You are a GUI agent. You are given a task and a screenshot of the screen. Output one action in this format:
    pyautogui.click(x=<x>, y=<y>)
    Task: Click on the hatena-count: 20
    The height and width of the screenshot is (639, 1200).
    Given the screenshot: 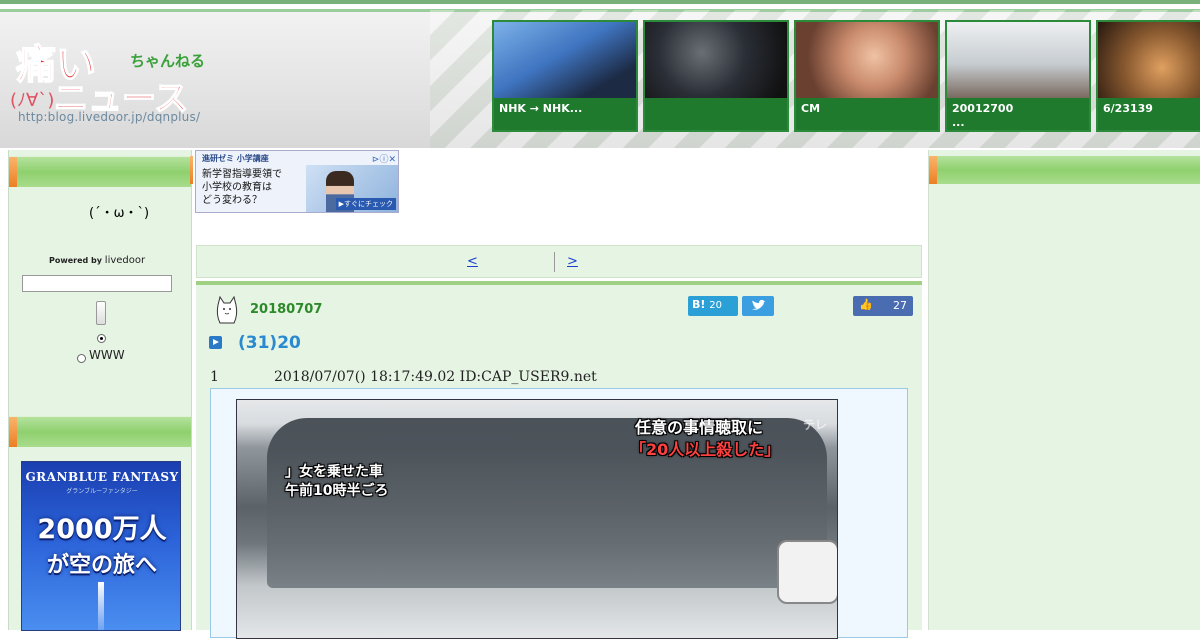 What is the action you would take?
    pyautogui.click(x=715, y=305)
    